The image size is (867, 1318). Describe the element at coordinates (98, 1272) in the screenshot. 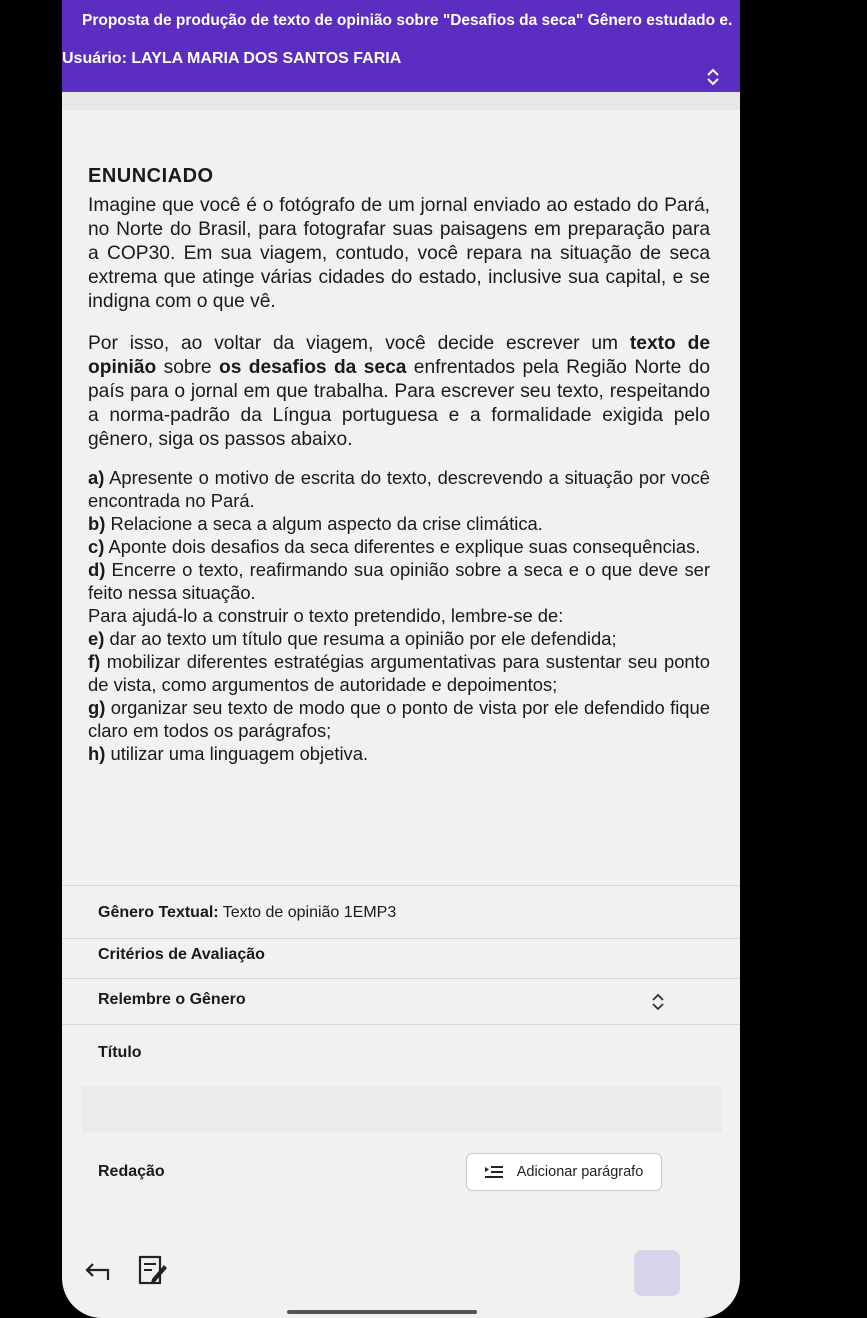

I see `back-arrow-icon` at that location.